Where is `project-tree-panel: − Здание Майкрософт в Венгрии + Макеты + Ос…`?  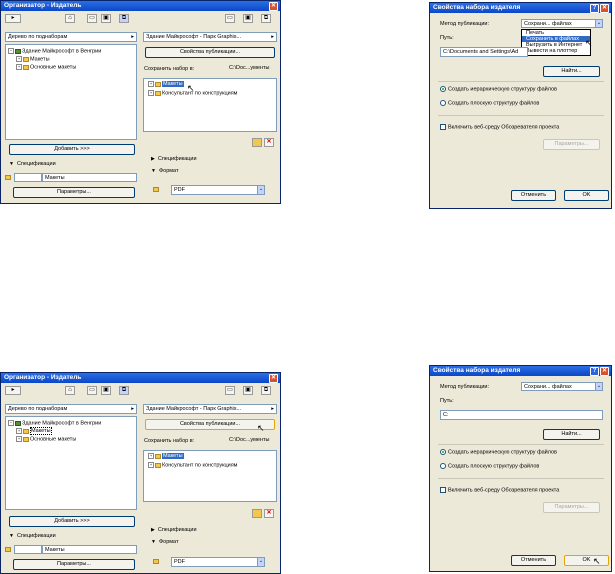
project-tree-panel: − Здание Майкрософт в Венгрии + Макеты + Ос… is located at coordinates (71, 463).